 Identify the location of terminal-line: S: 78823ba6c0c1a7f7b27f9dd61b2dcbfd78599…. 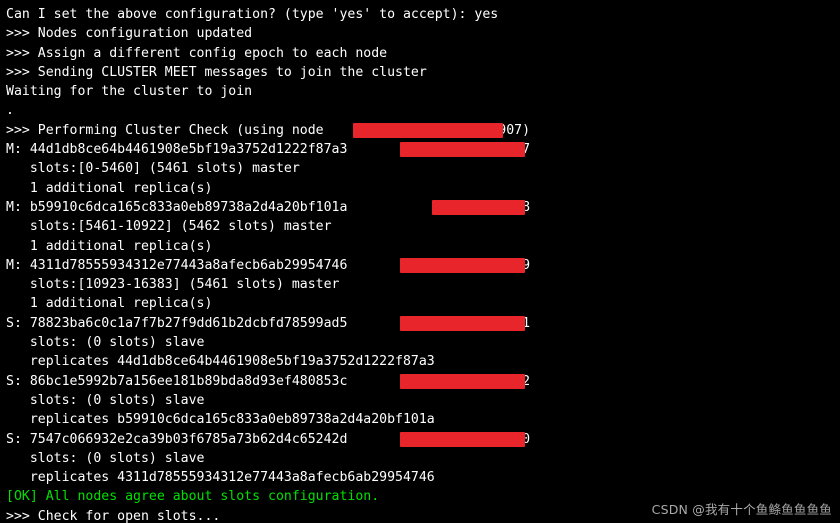
(420, 323).